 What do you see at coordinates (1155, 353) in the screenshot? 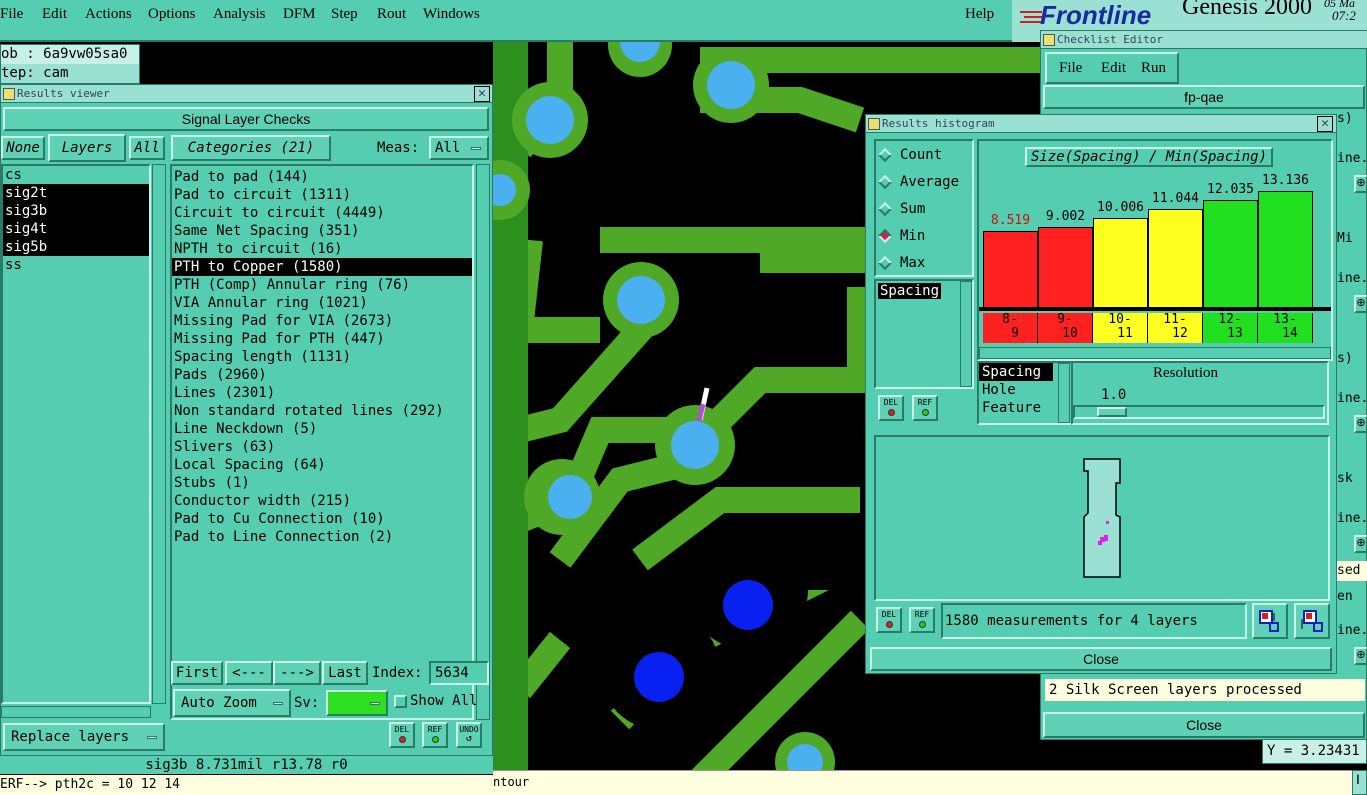
I see `chart-hscrollbar` at bounding box center [1155, 353].